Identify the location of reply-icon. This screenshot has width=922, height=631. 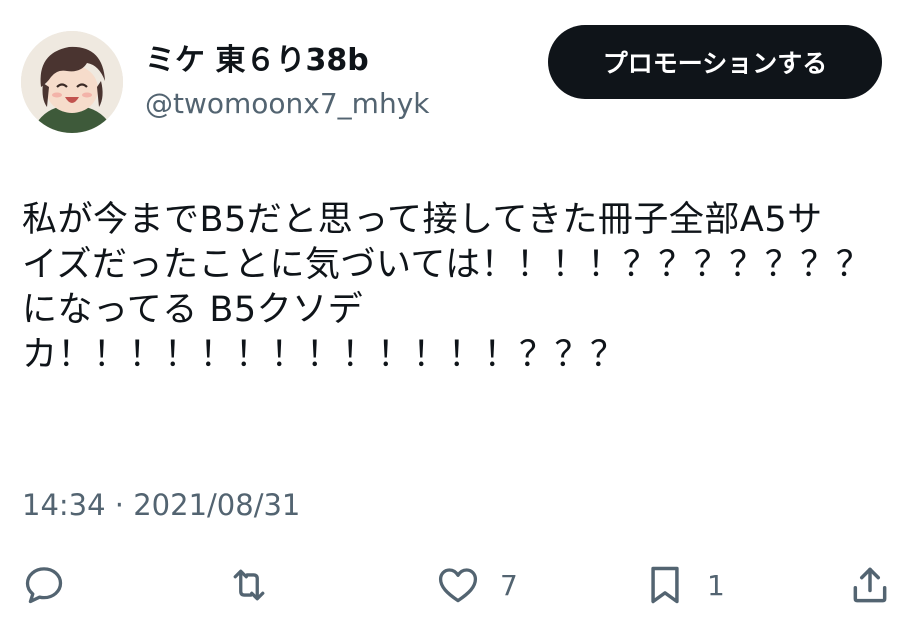
(44, 585).